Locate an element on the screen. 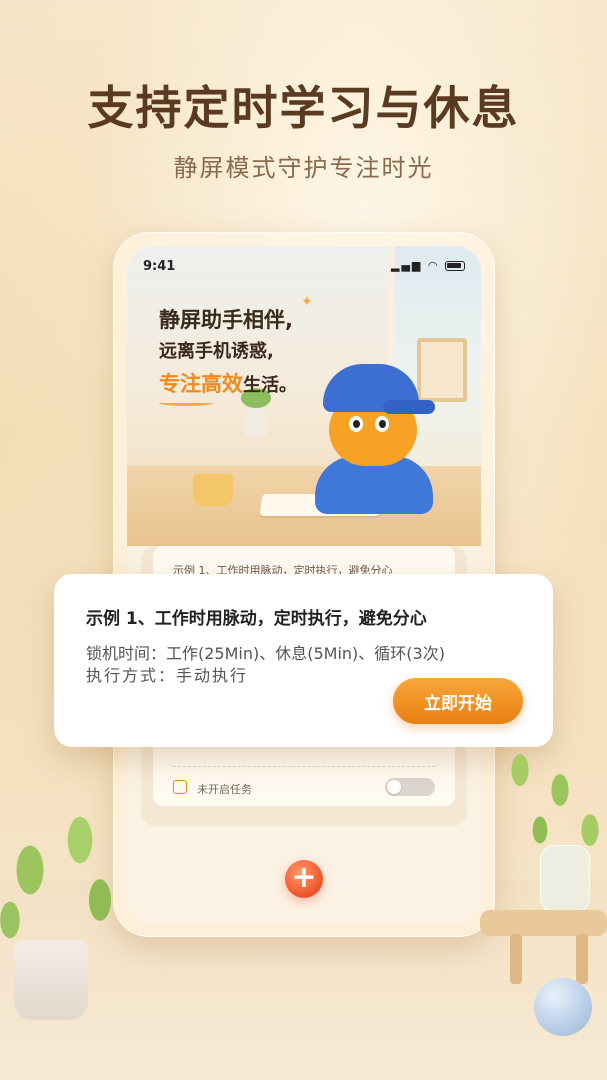 The height and width of the screenshot is (1080, 607). execution-mode-text: 执行方式：手动执行 is located at coordinates (167, 675).